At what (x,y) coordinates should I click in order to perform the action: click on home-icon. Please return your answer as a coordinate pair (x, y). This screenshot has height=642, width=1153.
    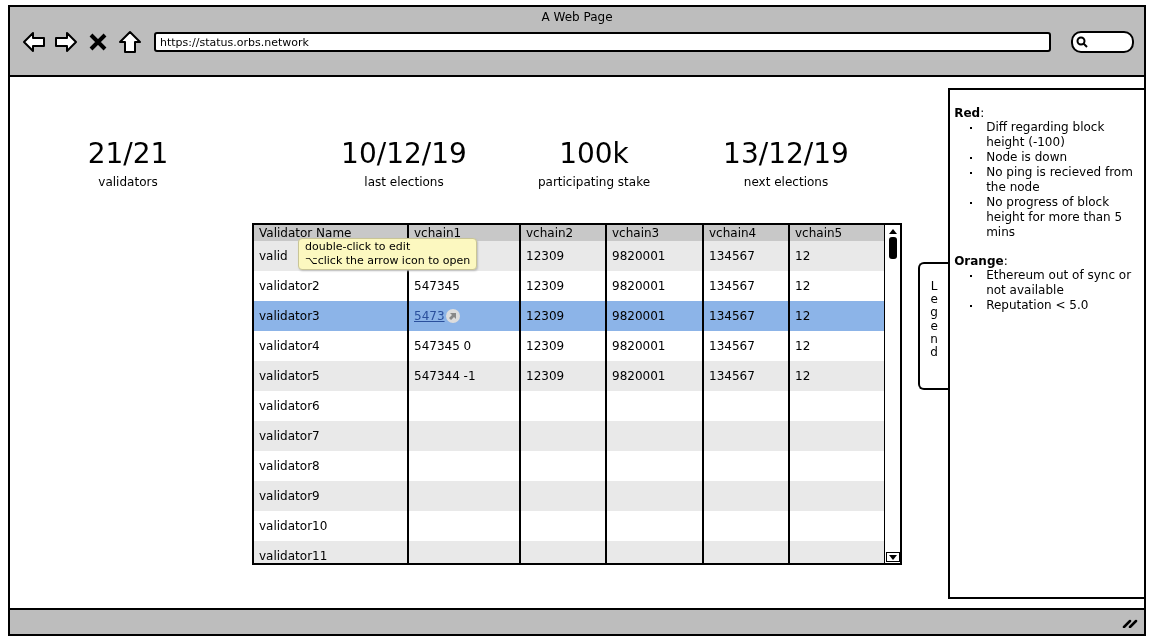
    Looking at the image, I should click on (130, 42).